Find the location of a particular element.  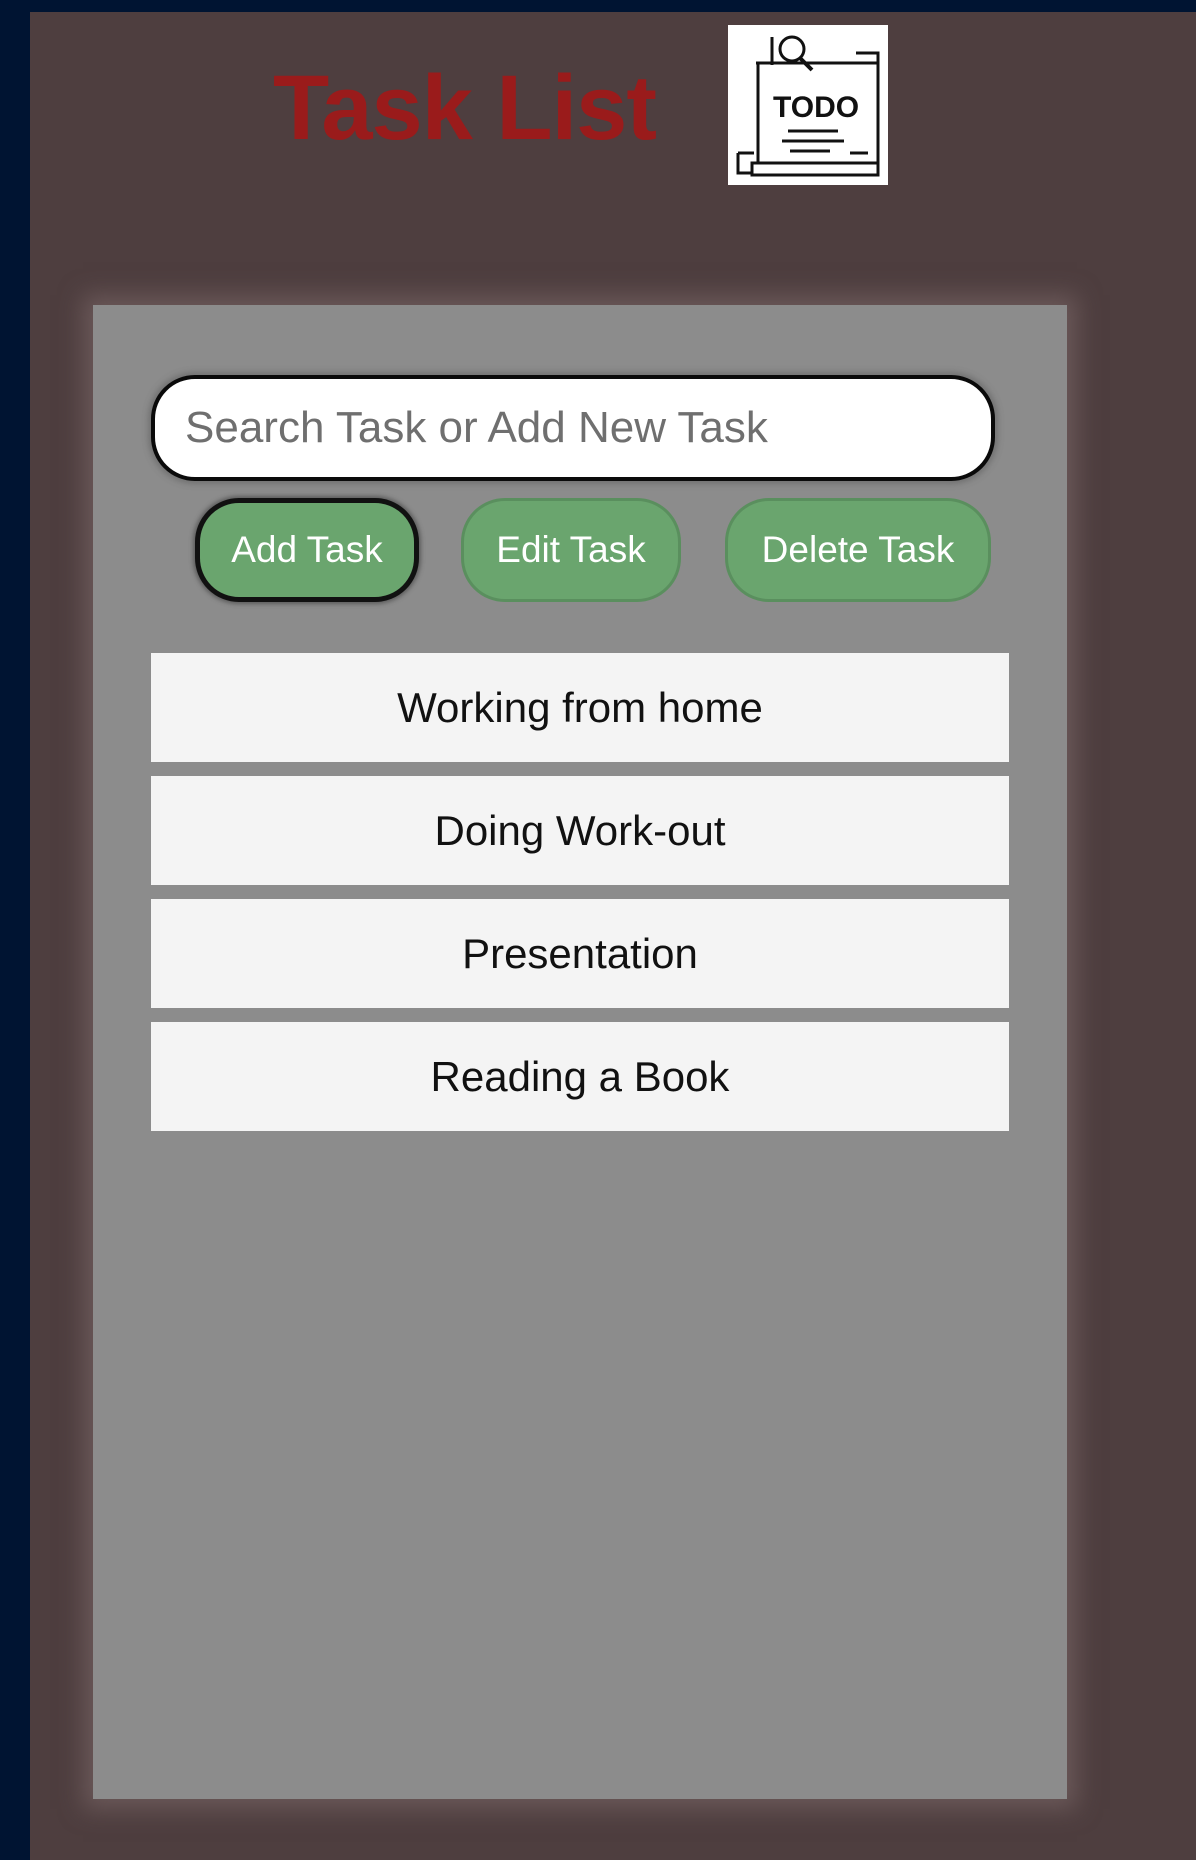

header: Task List TODO is located at coordinates (613, 112).